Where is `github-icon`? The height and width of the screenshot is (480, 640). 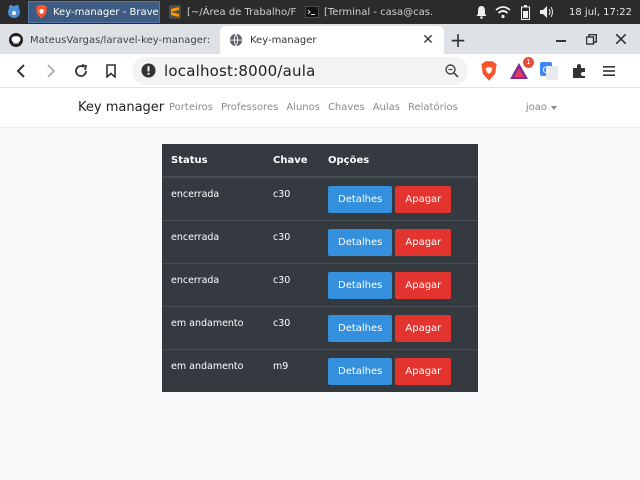 github-icon is located at coordinates (16, 40).